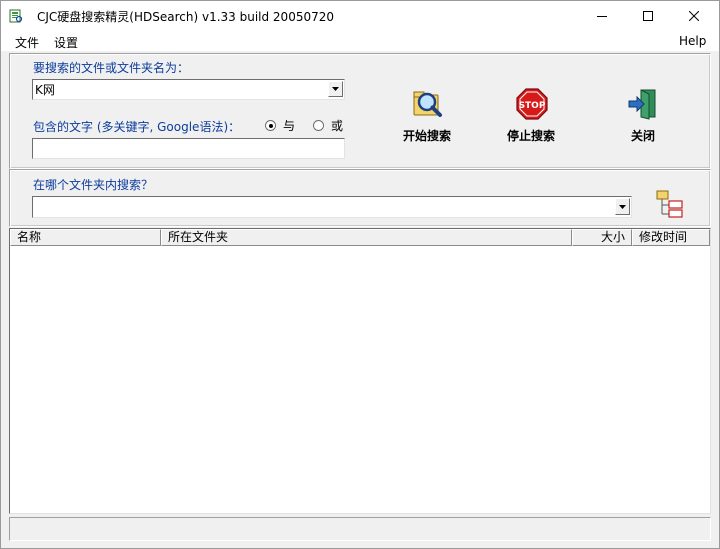  Describe the element at coordinates (186, 17) in the screenshot. I see `window-title: CJC硬盘搜索精灵(HDSearch) v1.33 build 20050720` at that location.